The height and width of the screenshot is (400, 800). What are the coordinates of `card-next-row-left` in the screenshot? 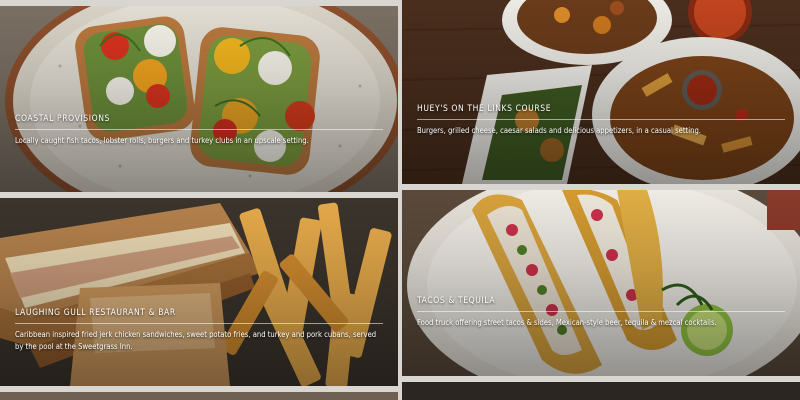 It's located at (199, 396).